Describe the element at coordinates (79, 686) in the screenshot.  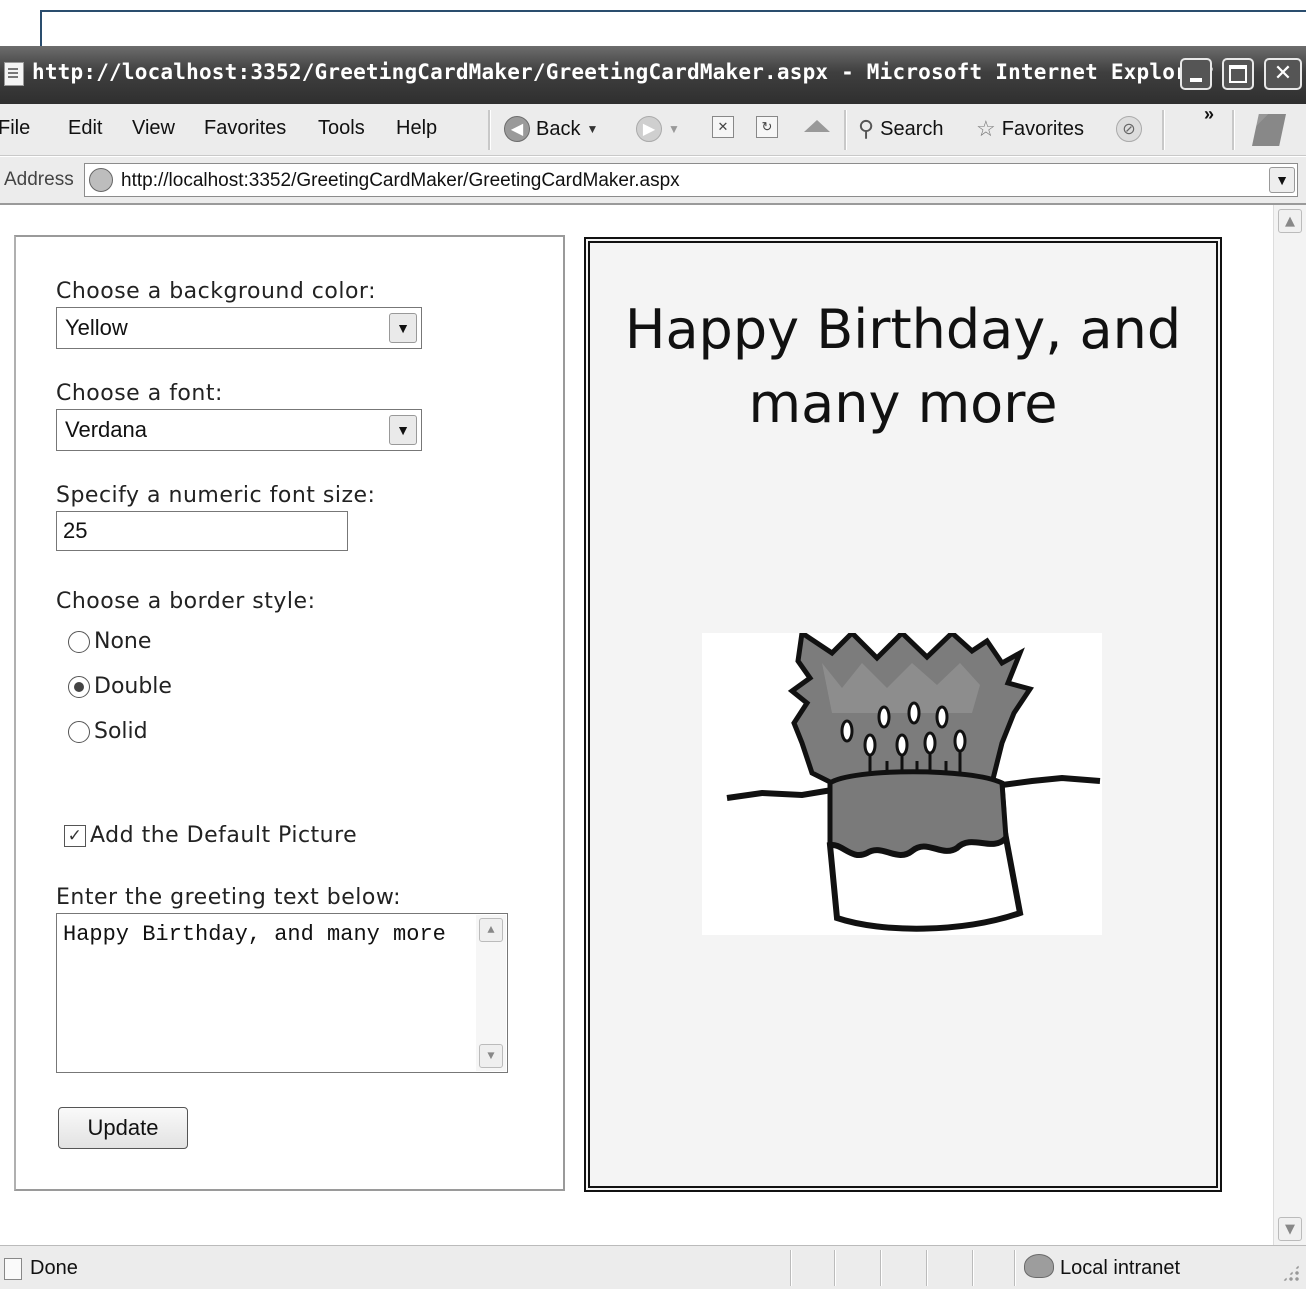
I see `radio-double` at that location.